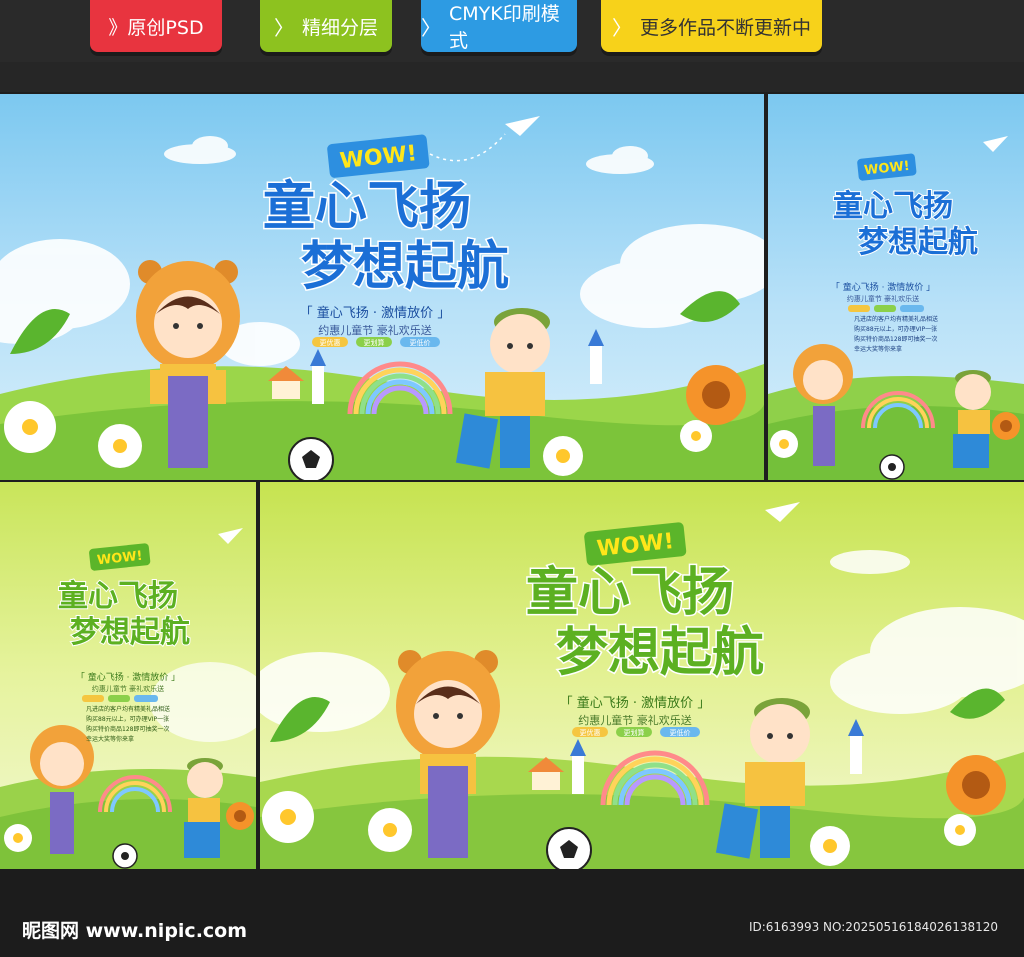  Describe the element at coordinates (375, 313) in the screenshot. I see `subtitle: 「 童心飞扬 · 激情放价 」` at that location.